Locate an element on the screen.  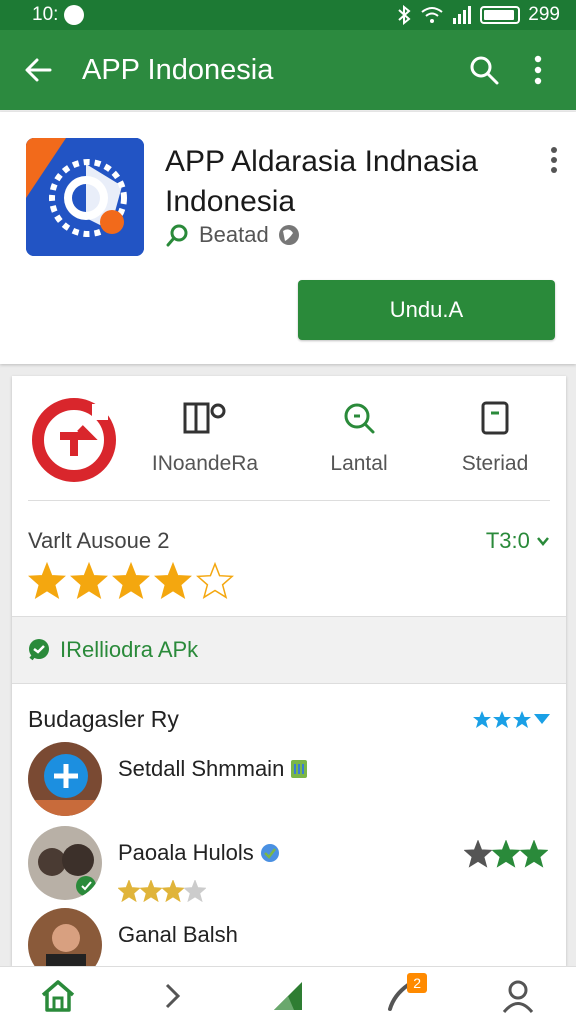
chevron-right-icon is located at coordinates (172, 995).